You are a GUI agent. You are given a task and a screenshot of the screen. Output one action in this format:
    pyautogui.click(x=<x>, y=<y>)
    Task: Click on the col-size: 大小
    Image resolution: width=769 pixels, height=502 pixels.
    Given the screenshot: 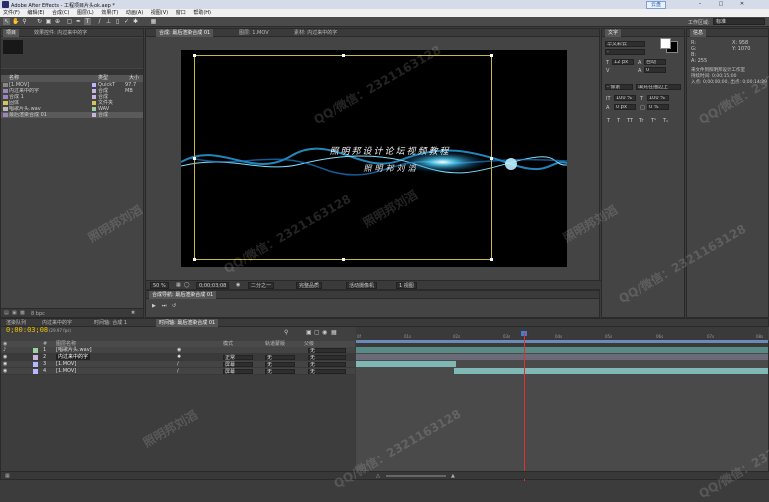 What is the action you would take?
    pyautogui.click(x=134, y=78)
    